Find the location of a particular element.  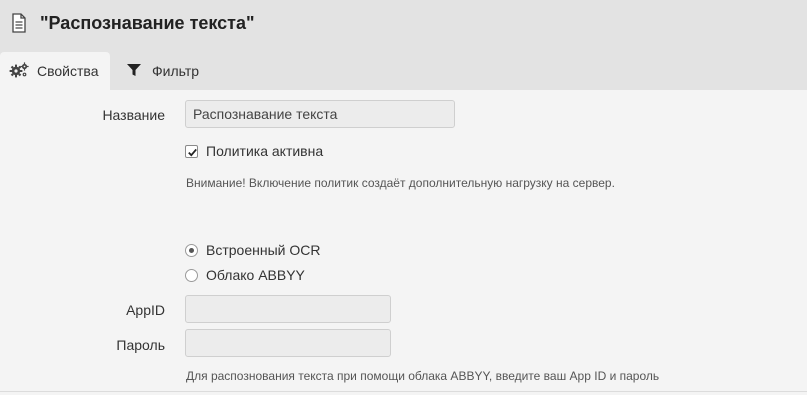

radio-abbyy-cloud: Облако ABBYY is located at coordinates (245, 275).